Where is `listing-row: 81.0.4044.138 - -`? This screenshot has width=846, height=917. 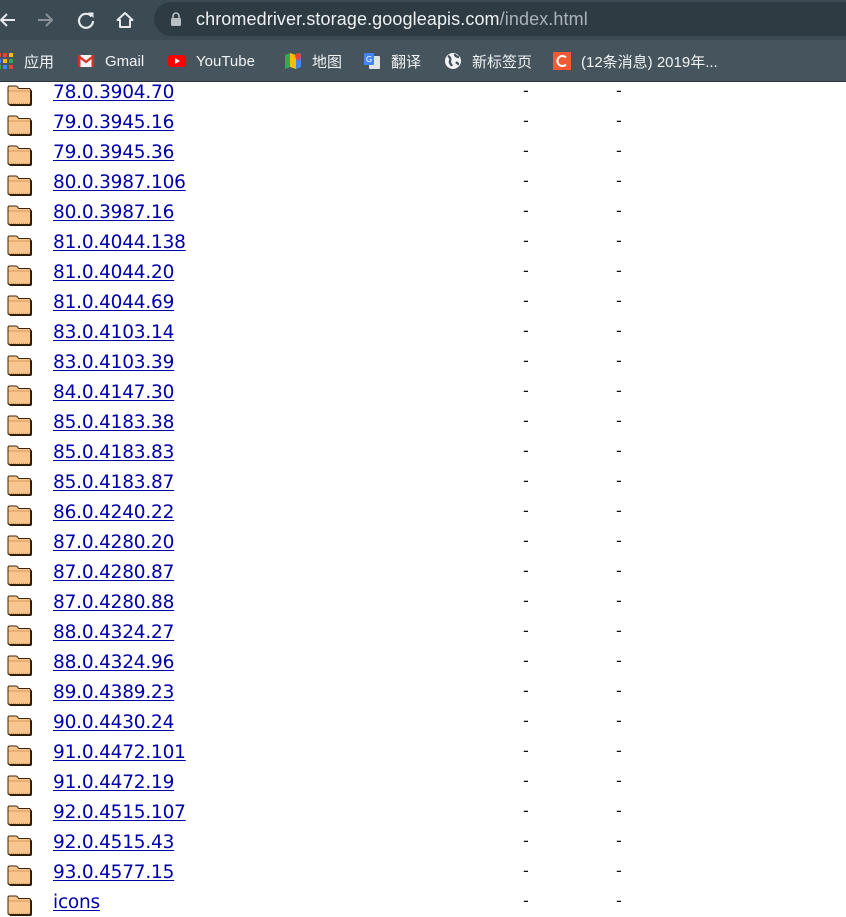 listing-row: 81.0.4044.138 - - is located at coordinates (423, 247).